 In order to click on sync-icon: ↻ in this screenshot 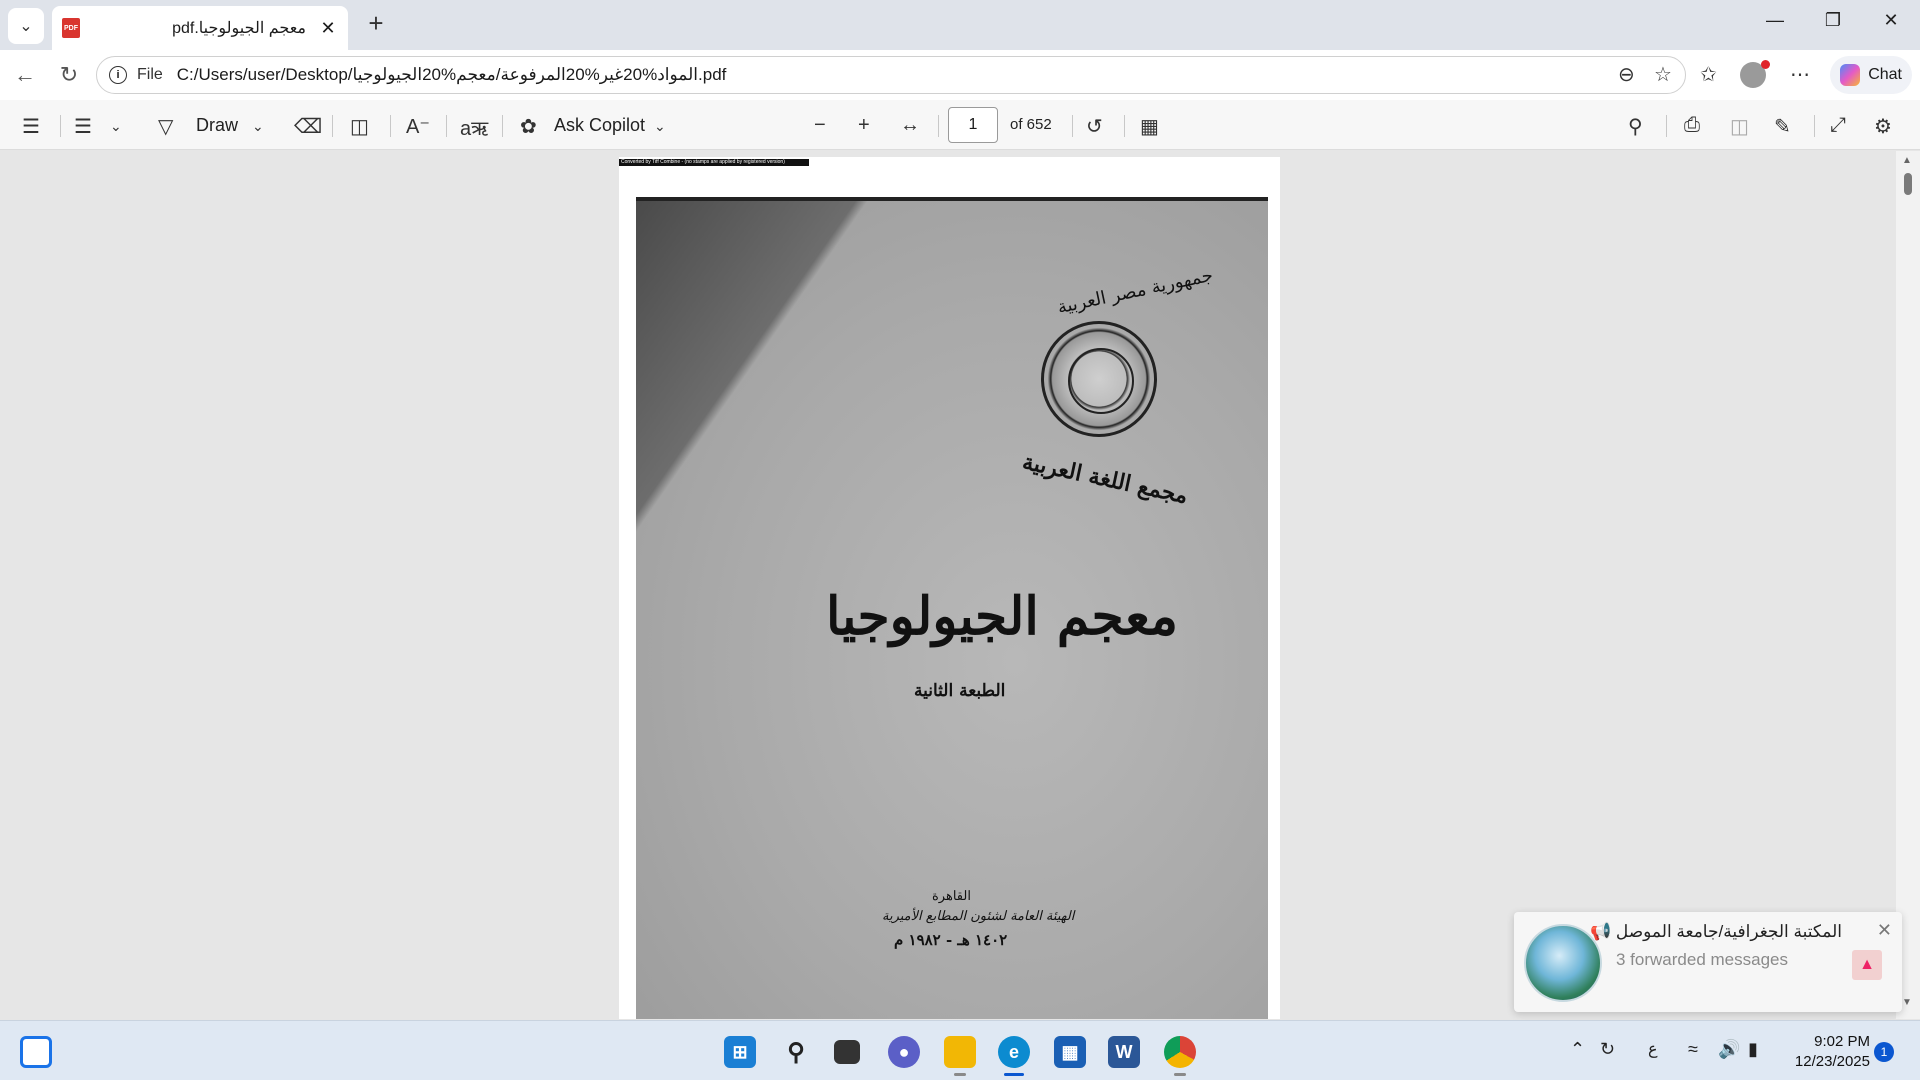, I will do `click(1607, 1049)`.